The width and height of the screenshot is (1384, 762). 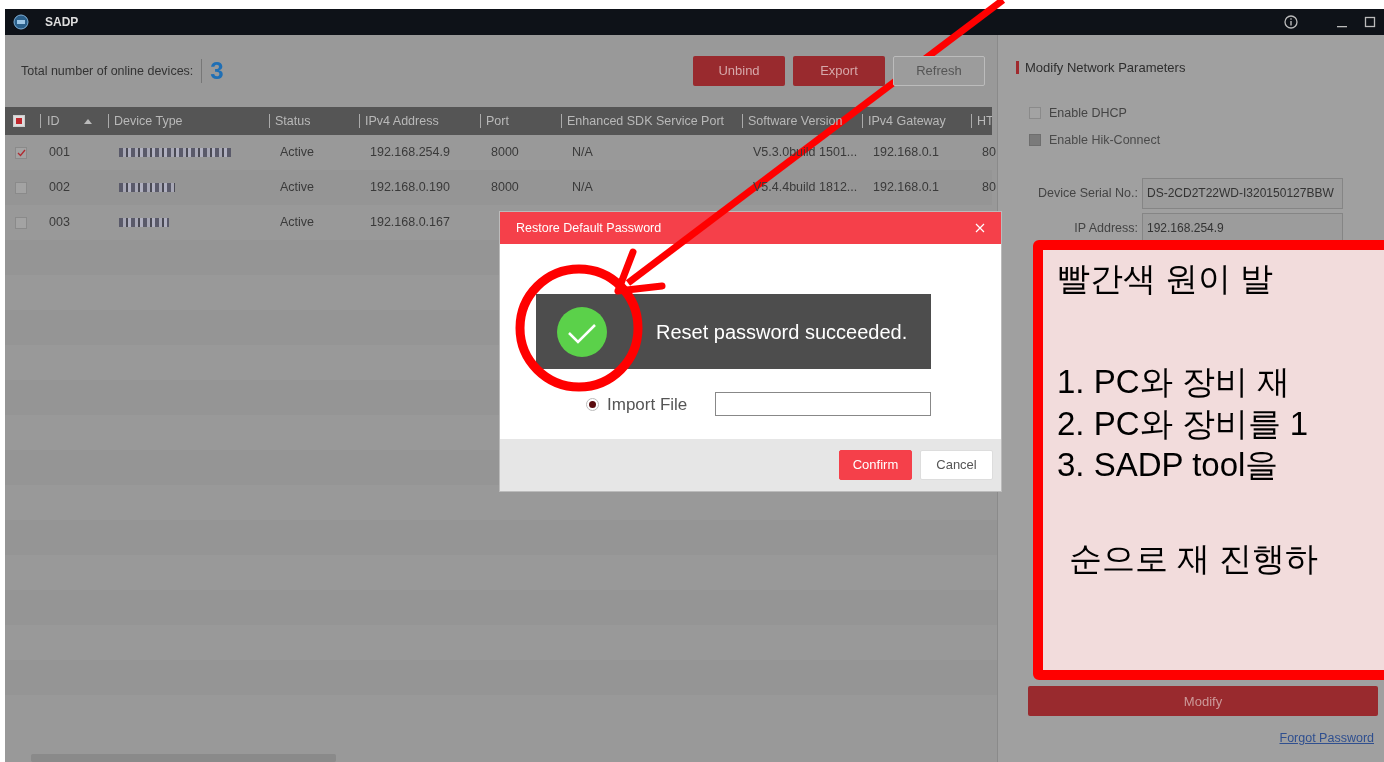 What do you see at coordinates (1242, 193) in the screenshot?
I see `text-field: DS-2CD2T22WD-I320150127BBW` at bounding box center [1242, 193].